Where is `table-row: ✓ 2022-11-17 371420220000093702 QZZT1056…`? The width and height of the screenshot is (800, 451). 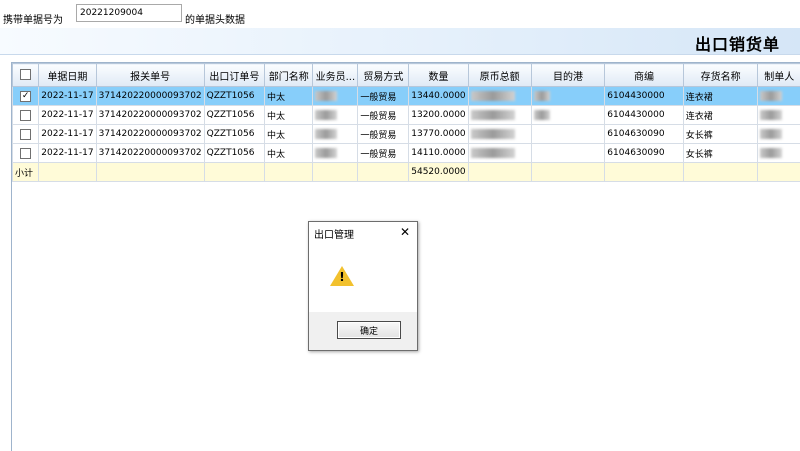 table-row: ✓ 2022-11-17 371420220000093702 QZZT1056… is located at coordinates (406, 96).